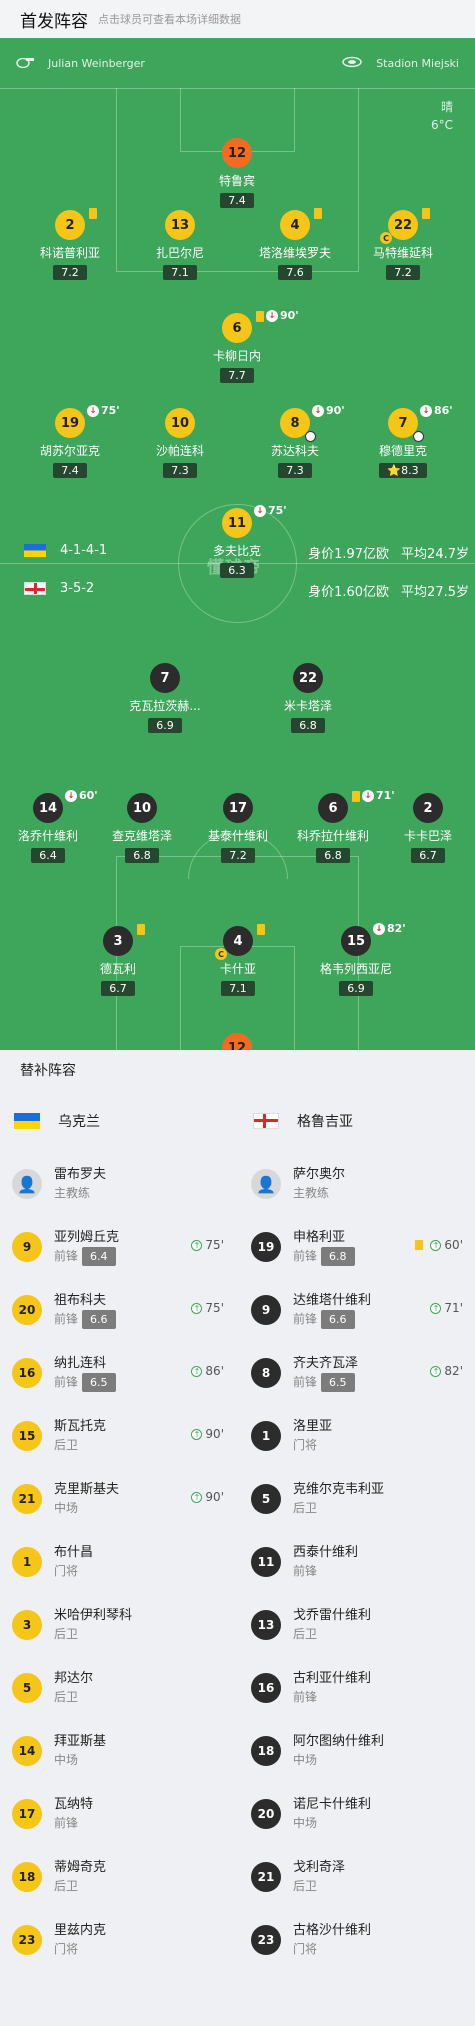 This screenshot has width=475, height=2026. What do you see at coordinates (180, 245) in the screenshot?
I see `home-player-marker: 13 扎巴尔尼 7.1` at bounding box center [180, 245].